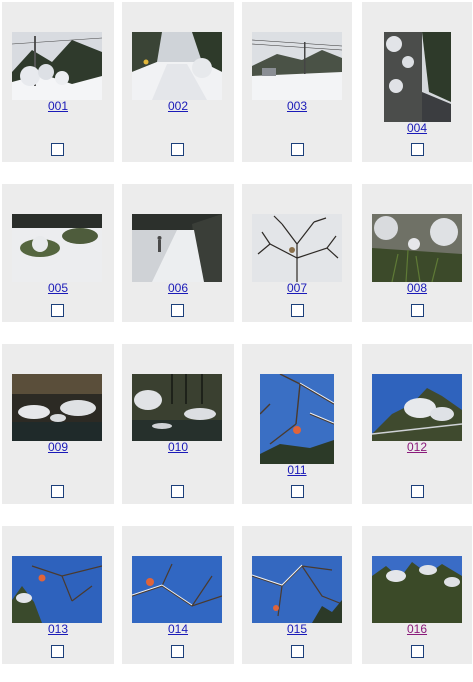 Image resolution: width=473 pixels, height=682 pixels. Describe the element at coordinates (178, 447) in the screenshot. I see `thumbnail-label: 010` at that location.